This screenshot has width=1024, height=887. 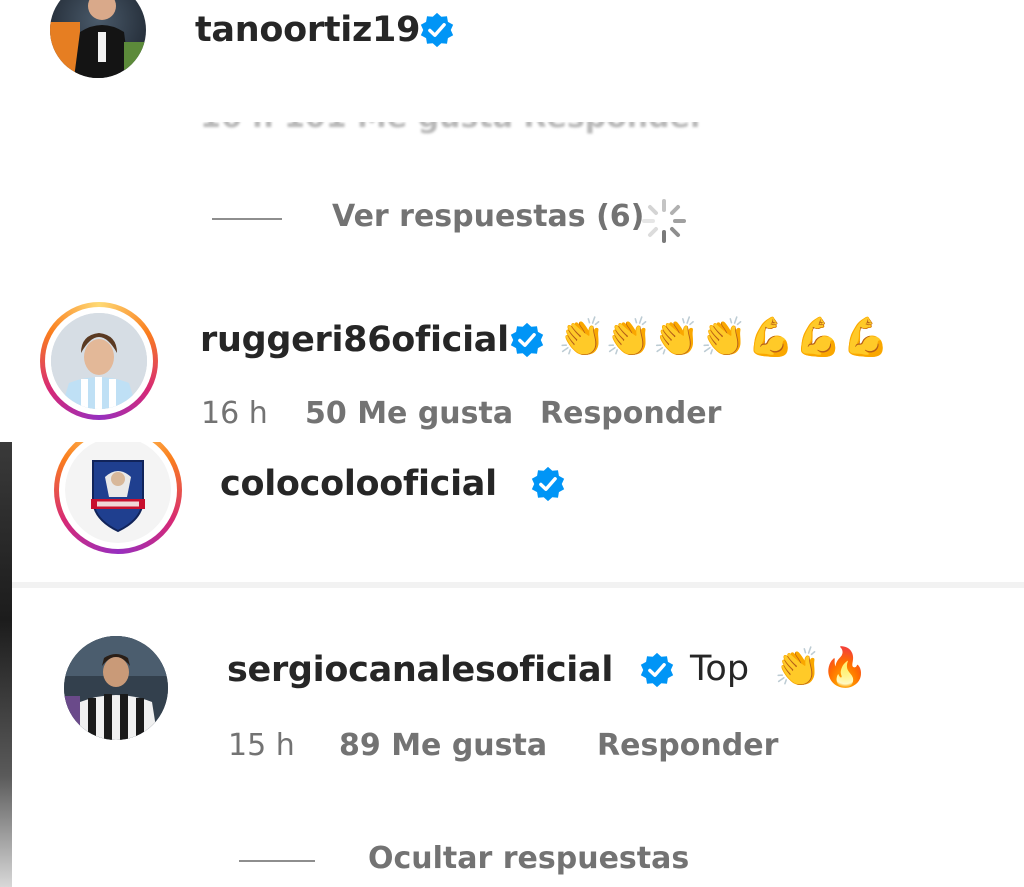 I want to click on like-count-button: 50 Me gusta, so click(x=409, y=413).